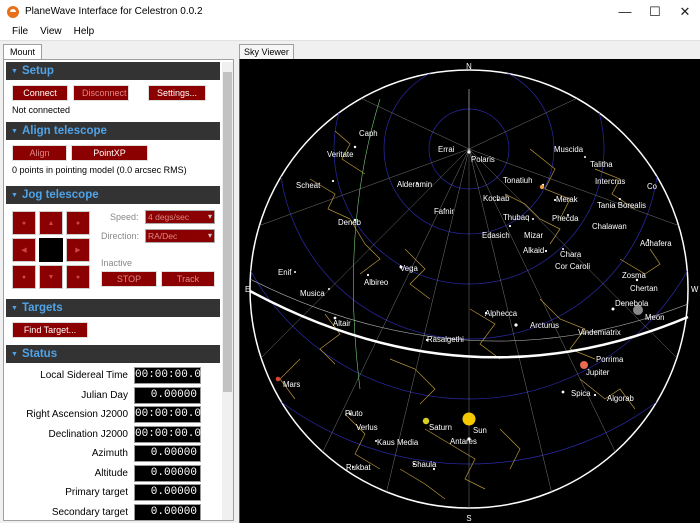  What do you see at coordinates (291, 384) in the screenshot?
I see `sky-label: Mars` at bounding box center [291, 384].